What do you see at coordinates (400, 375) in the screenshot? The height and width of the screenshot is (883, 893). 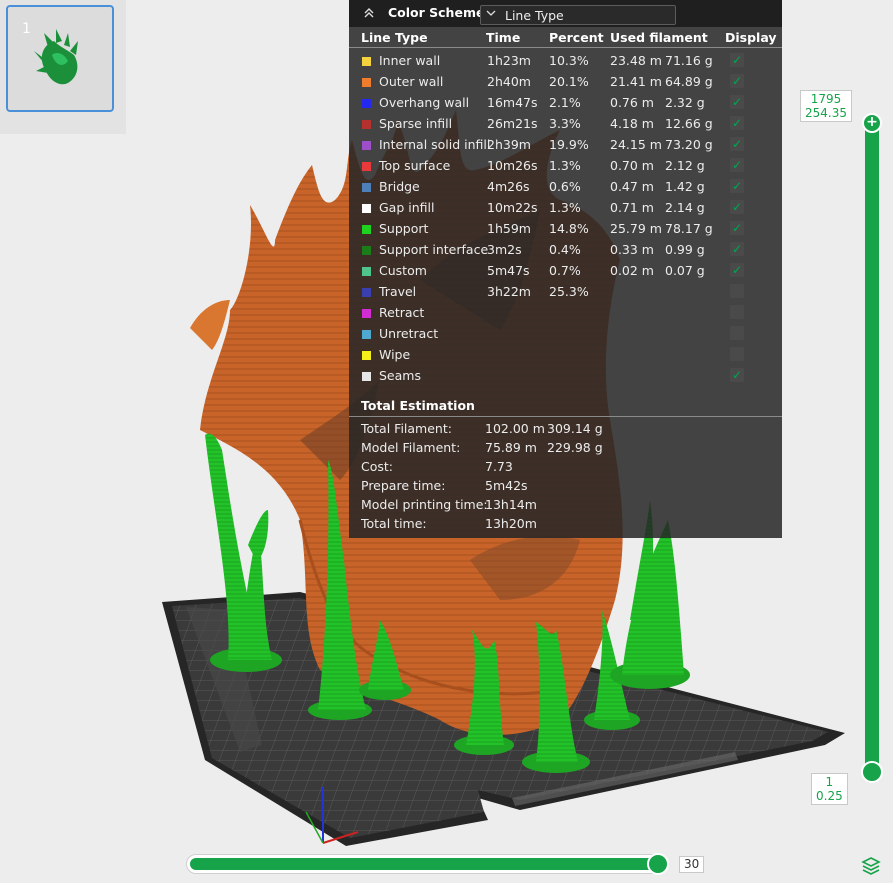 I see `line-type-name: Seams` at bounding box center [400, 375].